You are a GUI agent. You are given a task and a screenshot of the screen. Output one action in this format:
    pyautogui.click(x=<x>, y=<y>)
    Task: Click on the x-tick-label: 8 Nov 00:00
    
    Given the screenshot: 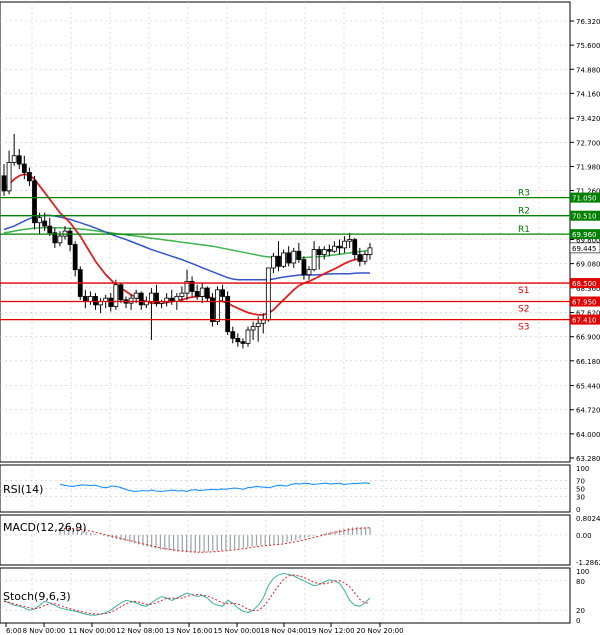 What is the action you would take?
    pyautogui.click(x=44, y=631)
    